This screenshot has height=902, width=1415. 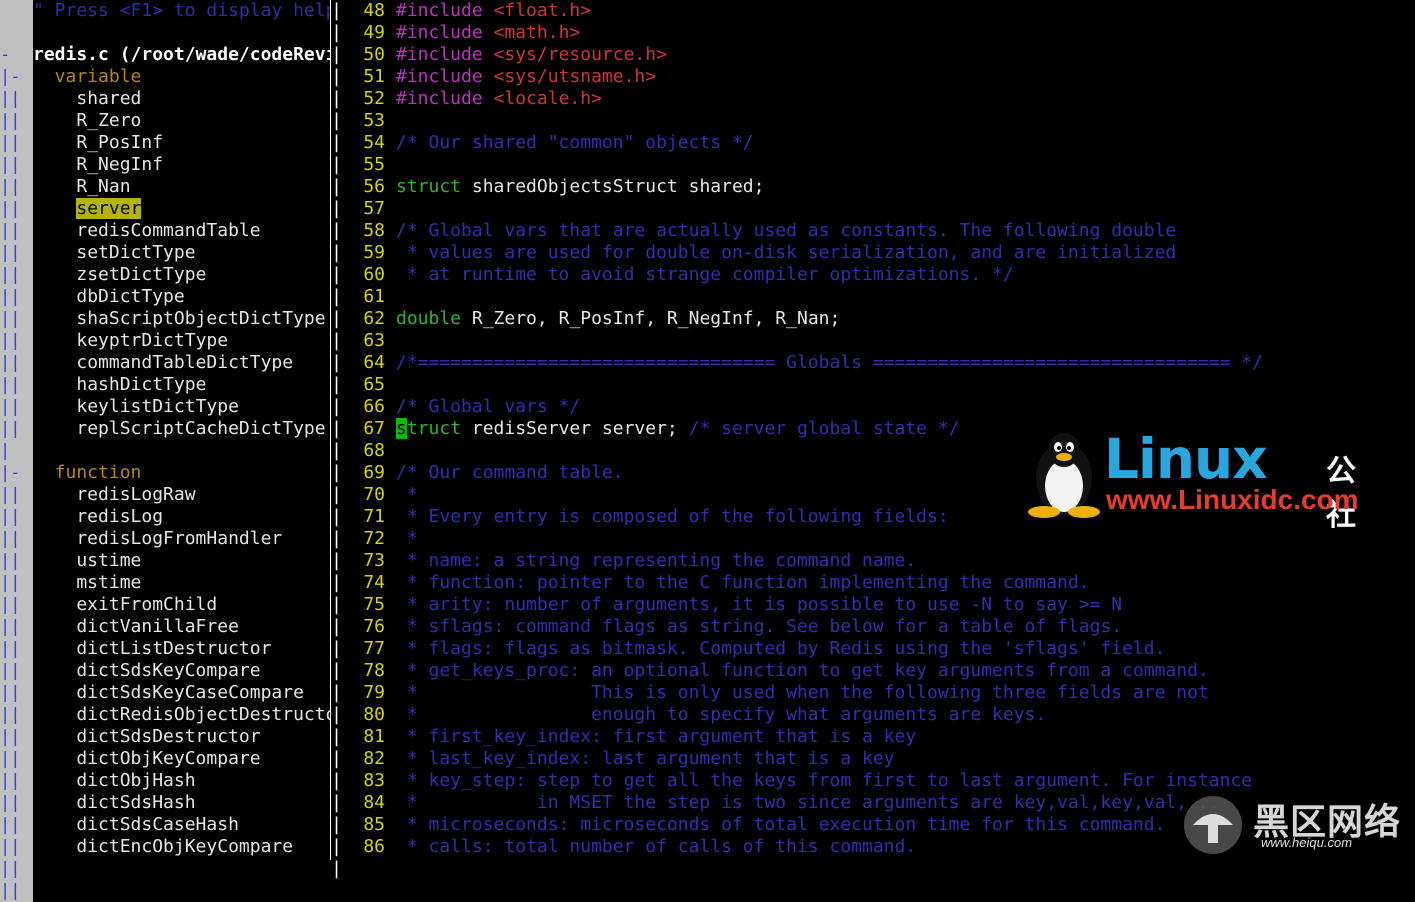 What do you see at coordinates (181, 407) in the screenshot?
I see `tagbar-item: keylistDictType` at bounding box center [181, 407].